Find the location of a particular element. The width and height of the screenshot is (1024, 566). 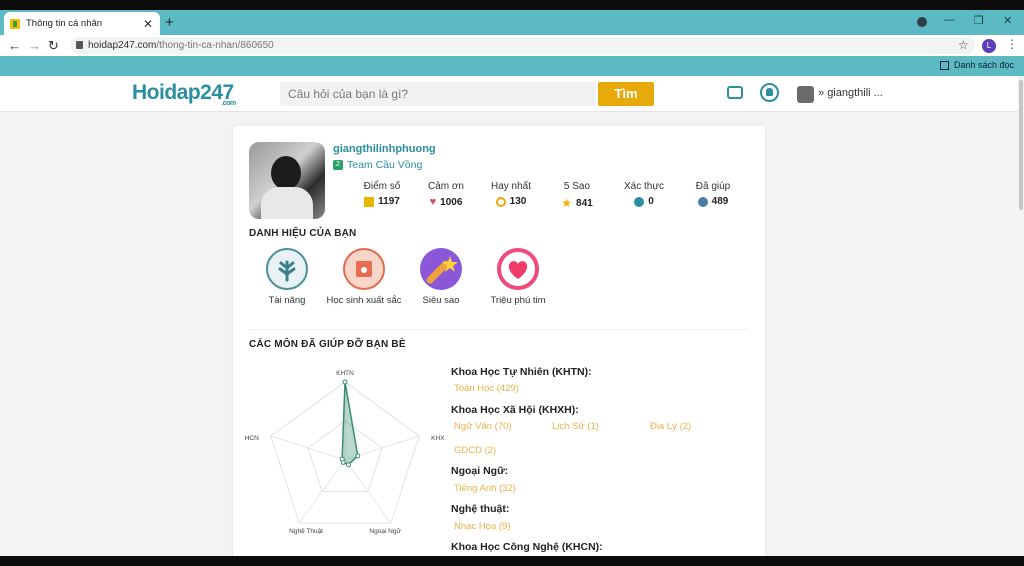

search-input: Câu hỏi của bạn là gì? is located at coordinates (438, 94).